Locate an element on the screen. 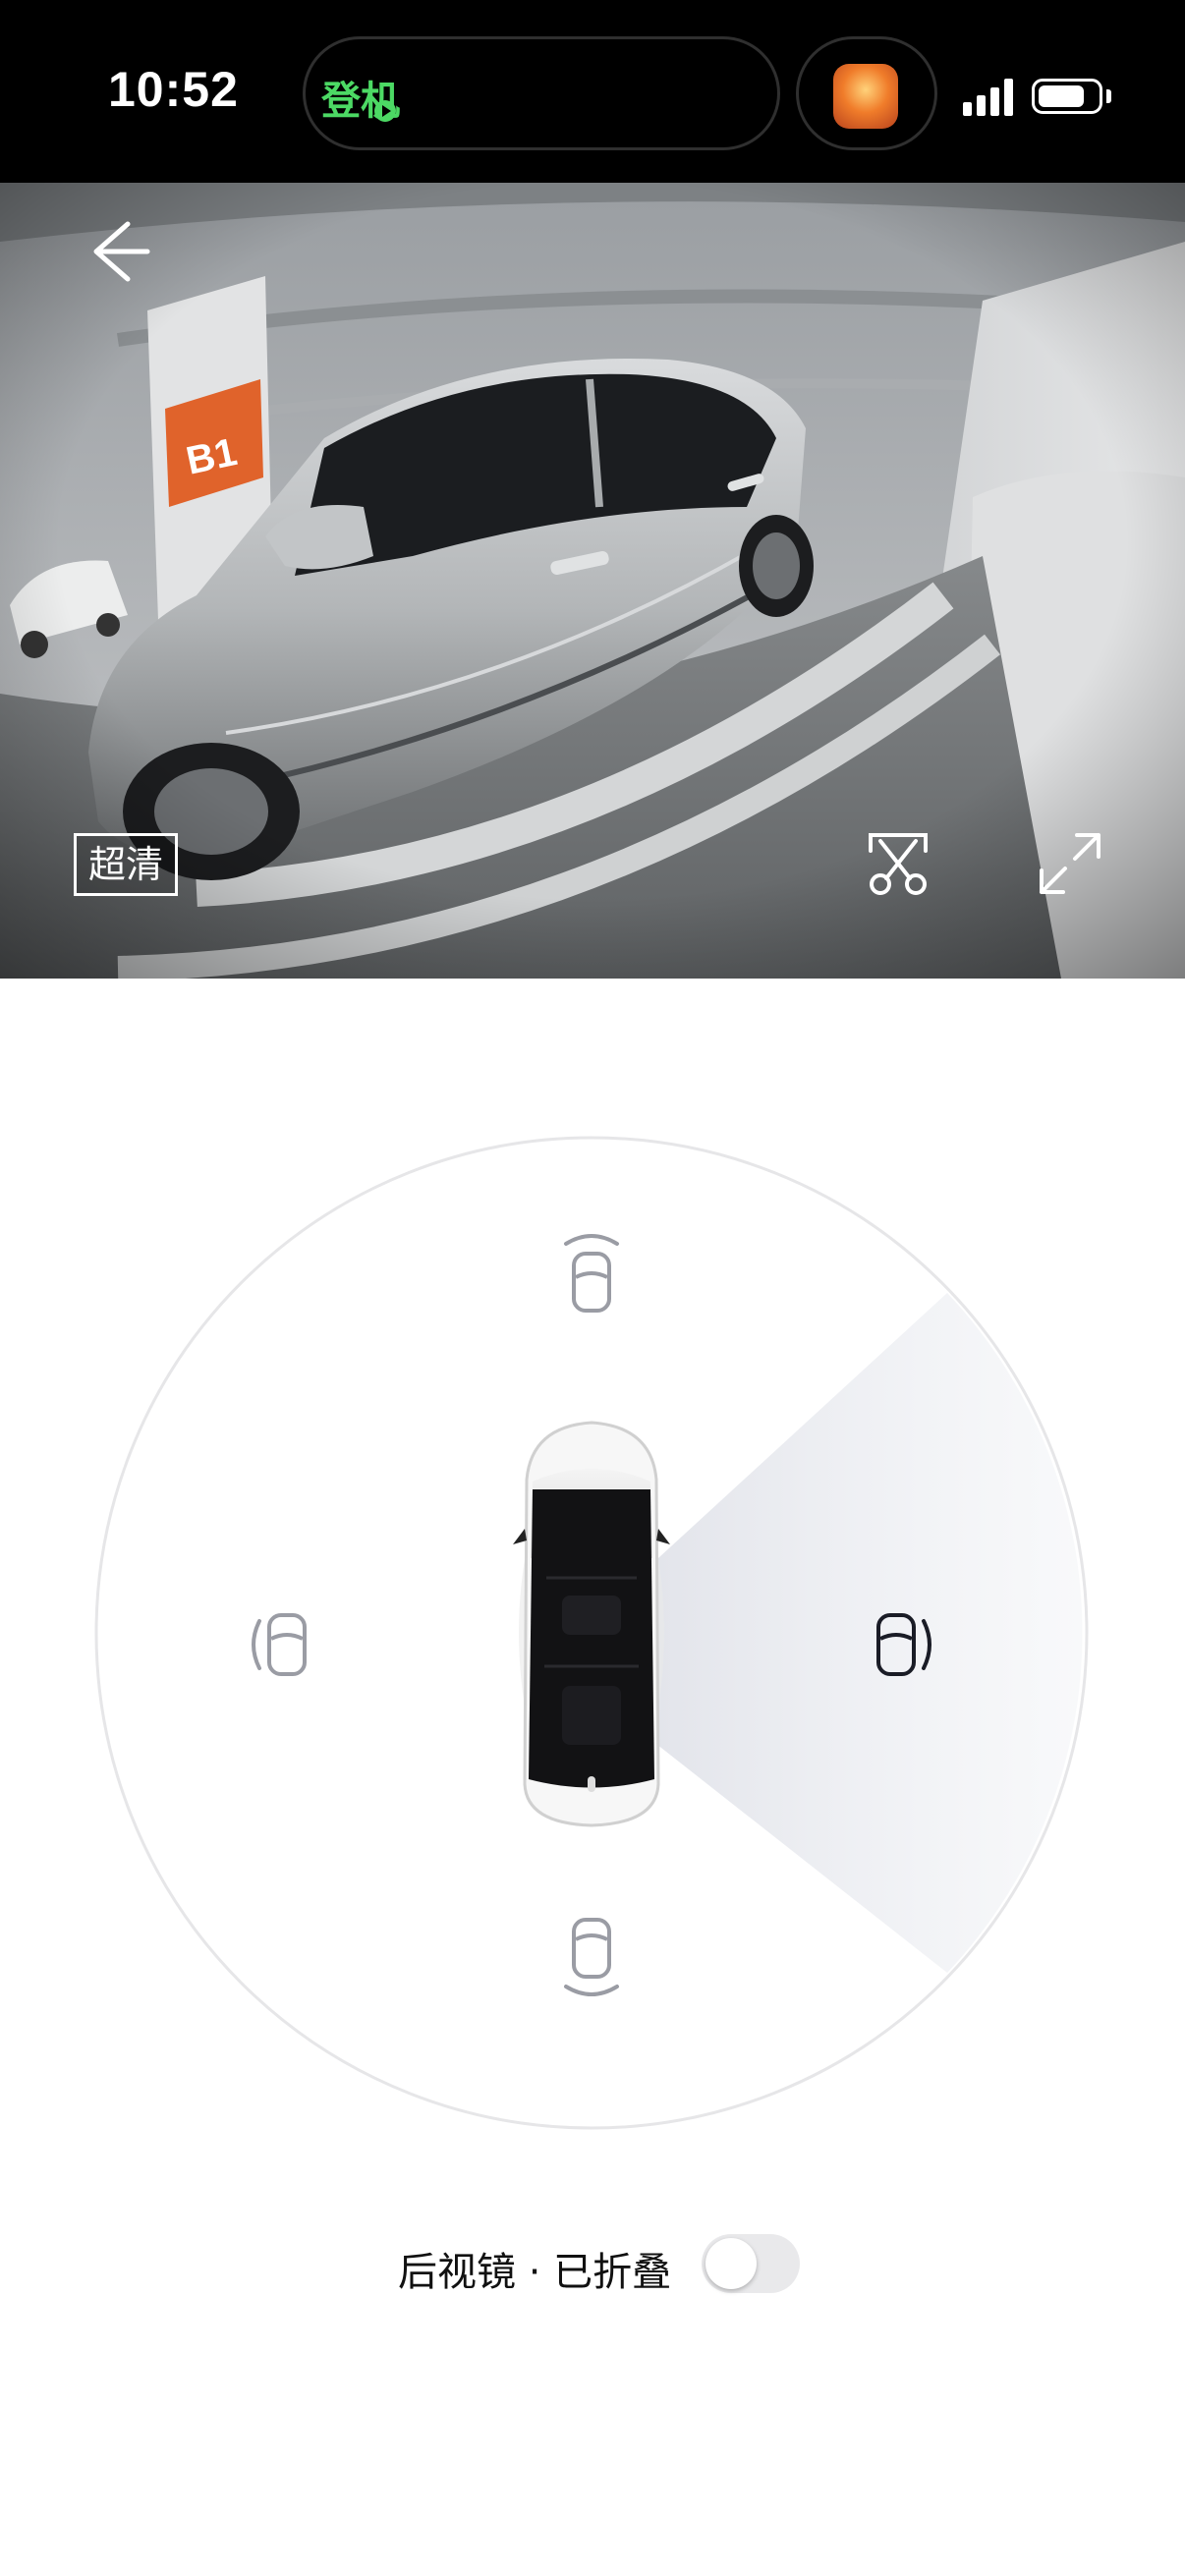 The image size is (1185, 2576). scissor-capture-icon is located at coordinates (898, 862).